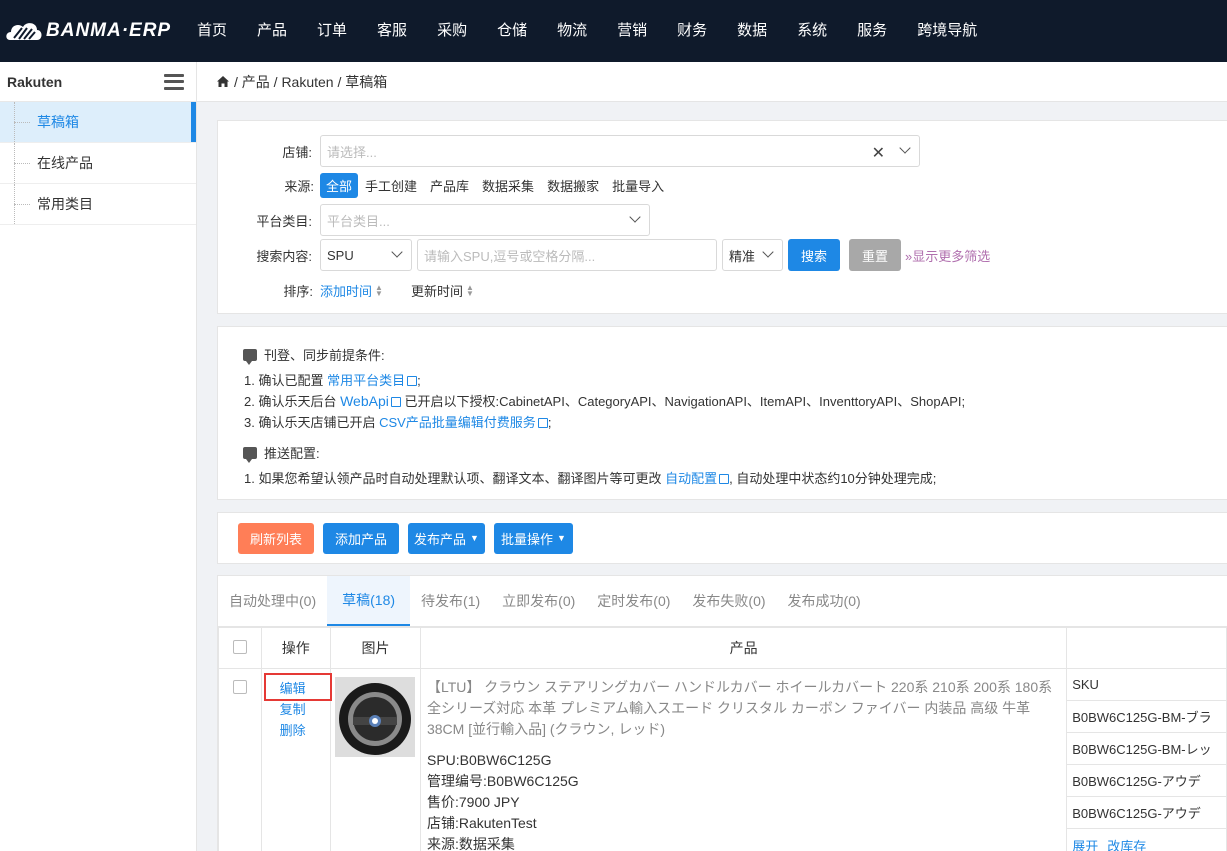  What do you see at coordinates (450, 601) in the screenshot?
I see `tab-pending: 待发布(1)` at bounding box center [450, 601].